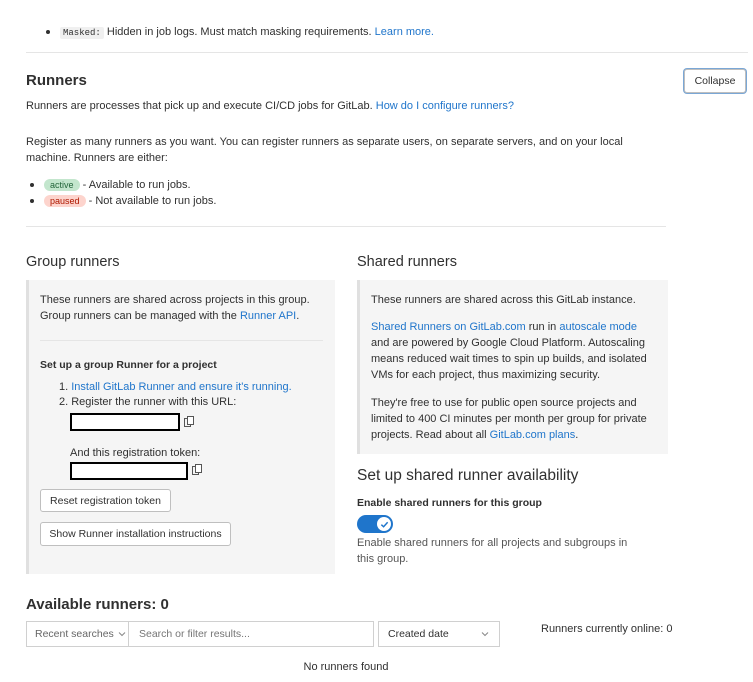  I want to click on runner-api-link: Runner API, so click(268, 316).